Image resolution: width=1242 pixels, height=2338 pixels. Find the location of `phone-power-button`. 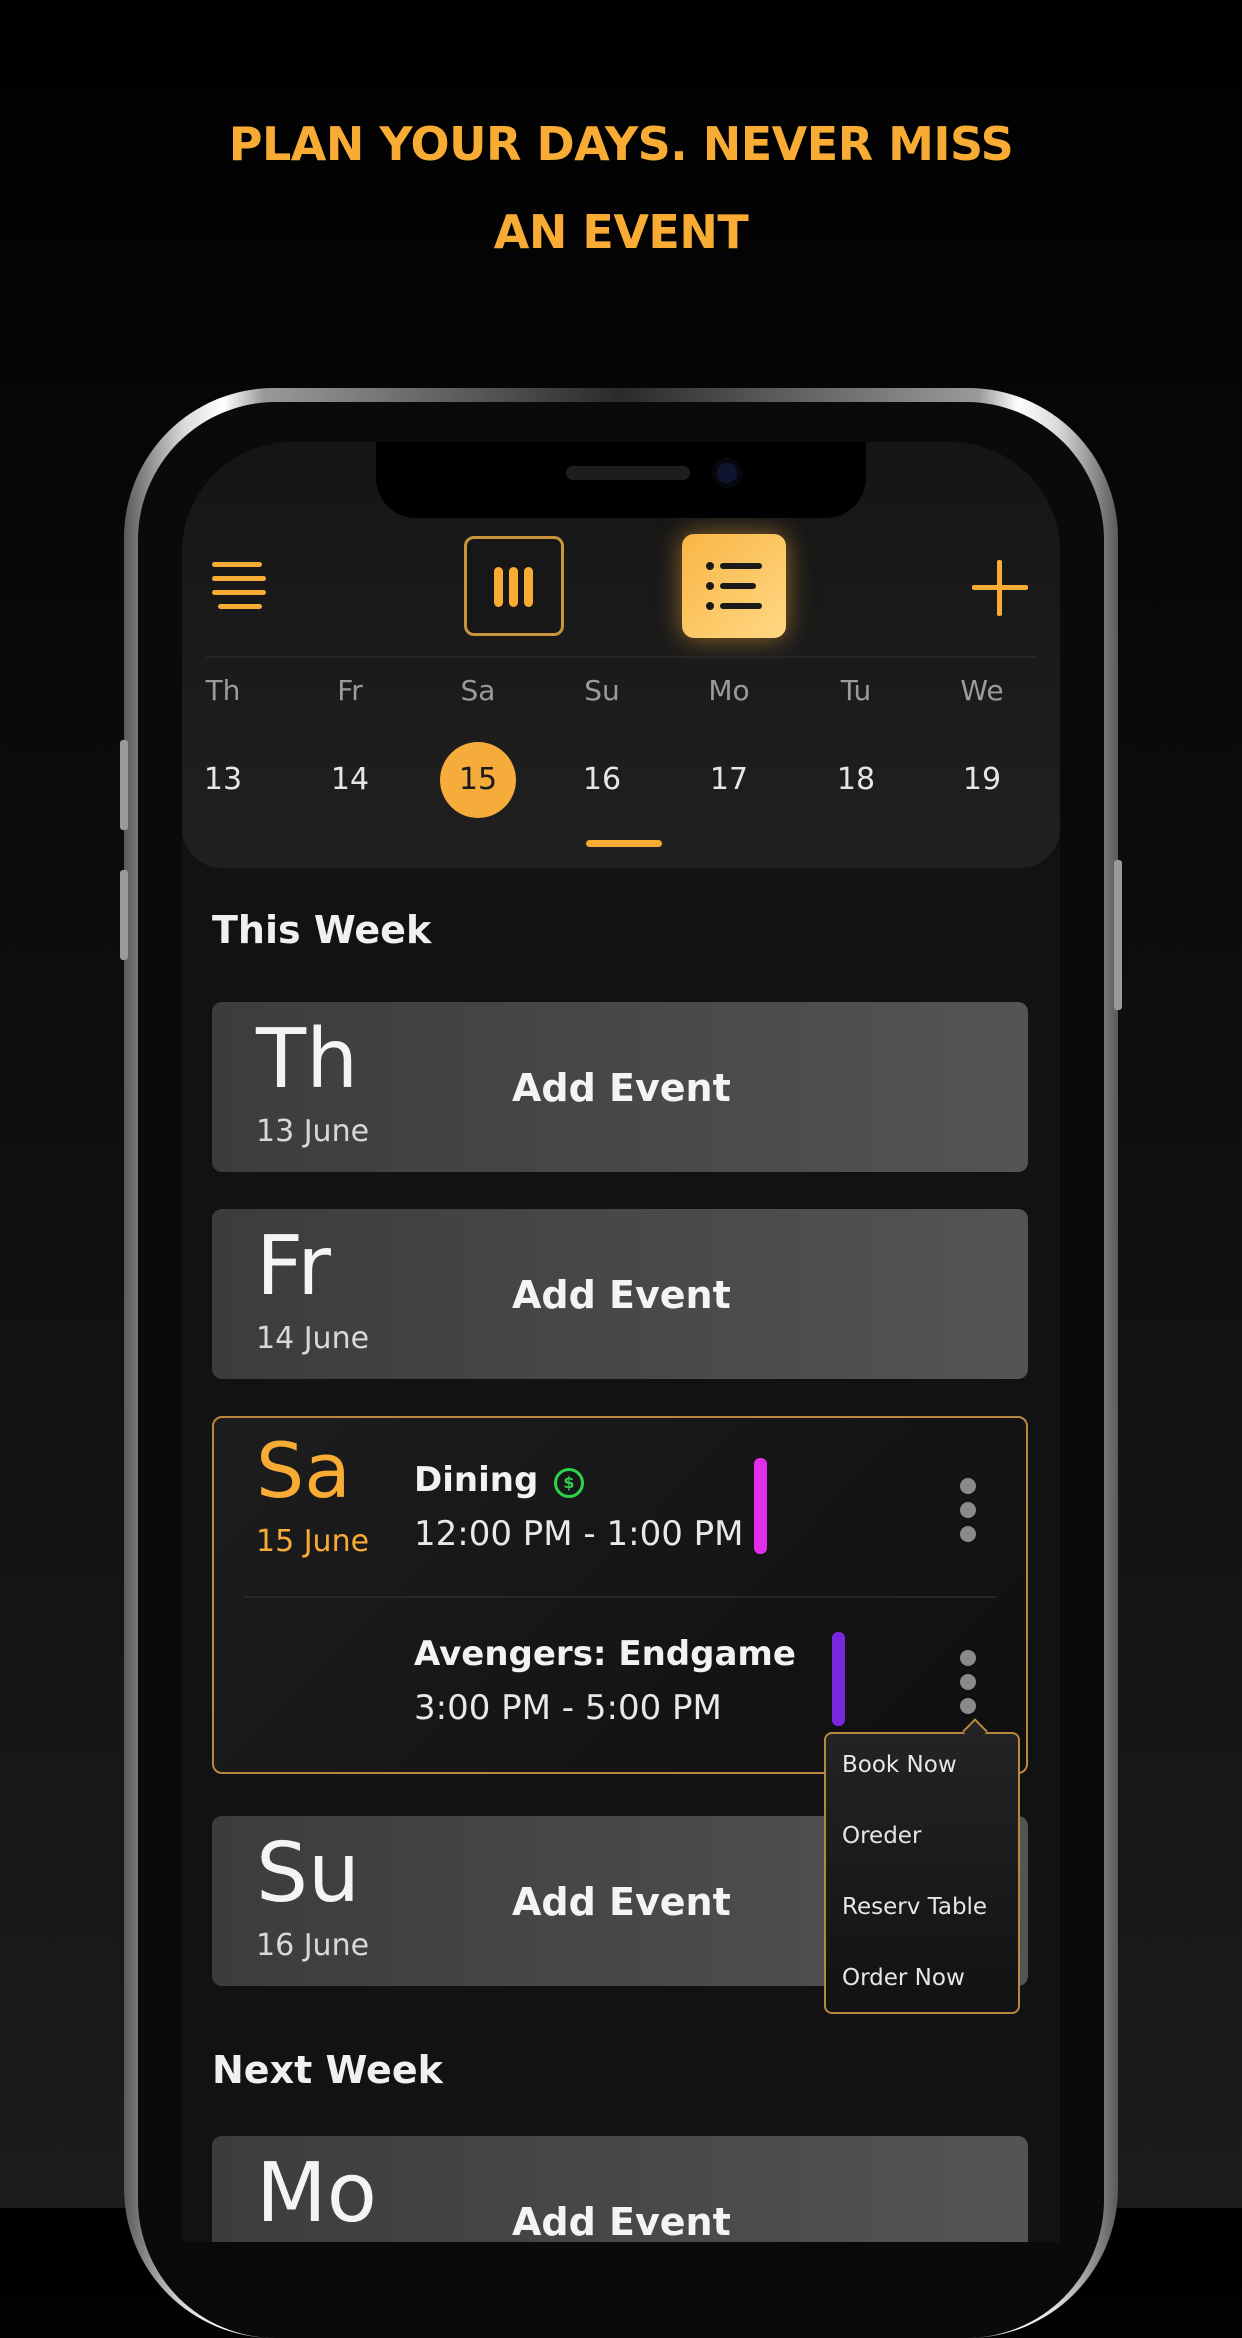

phone-power-button is located at coordinates (1118, 935).